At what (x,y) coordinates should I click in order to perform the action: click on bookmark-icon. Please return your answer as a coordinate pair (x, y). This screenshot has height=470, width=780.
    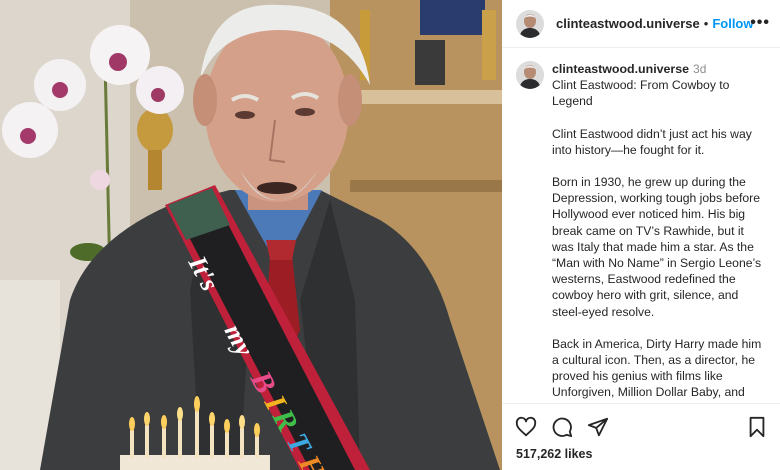
    Looking at the image, I should click on (757, 429).